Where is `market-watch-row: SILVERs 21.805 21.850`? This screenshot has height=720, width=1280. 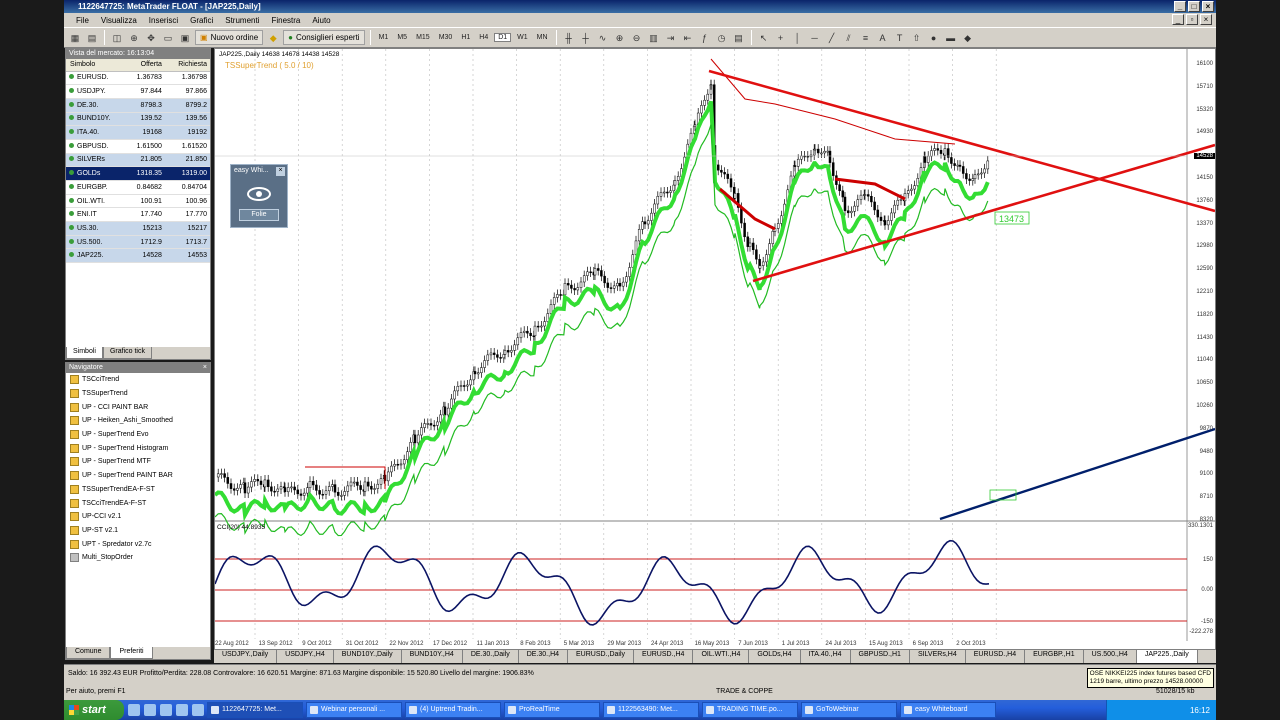
market-watch-row: SILVERs 21.805 21.850 is located at coordinates (138, 160).